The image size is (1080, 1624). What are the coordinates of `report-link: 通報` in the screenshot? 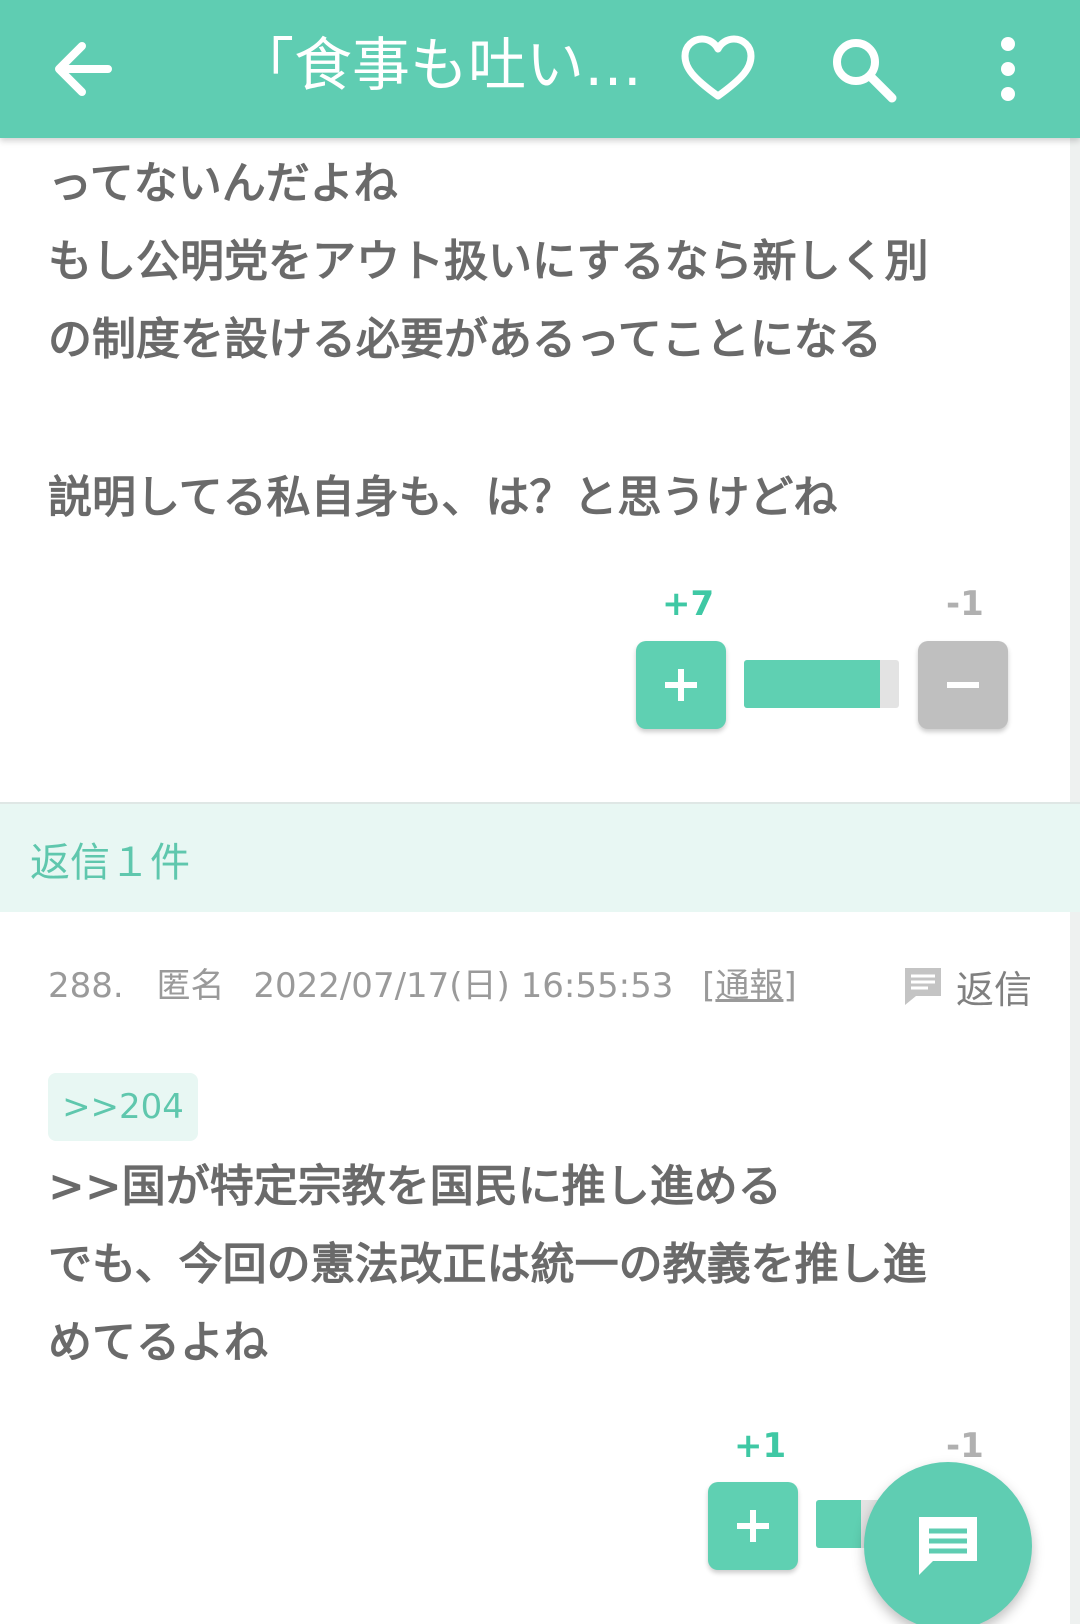 It's located at (749, 986).